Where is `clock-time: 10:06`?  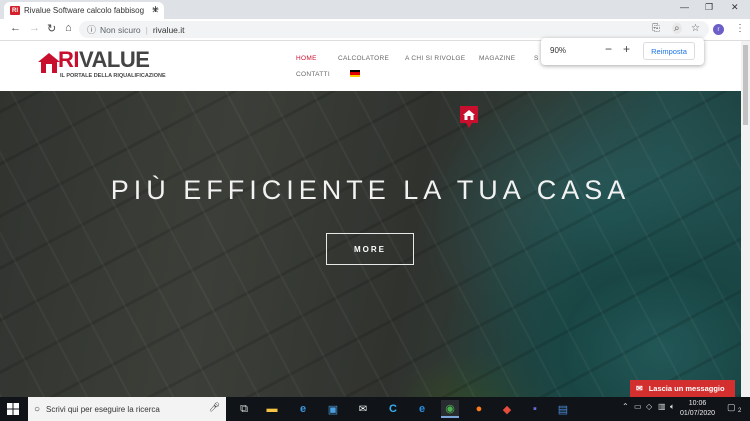 clock-time: 10:06 is located at coordinates (697, 403).